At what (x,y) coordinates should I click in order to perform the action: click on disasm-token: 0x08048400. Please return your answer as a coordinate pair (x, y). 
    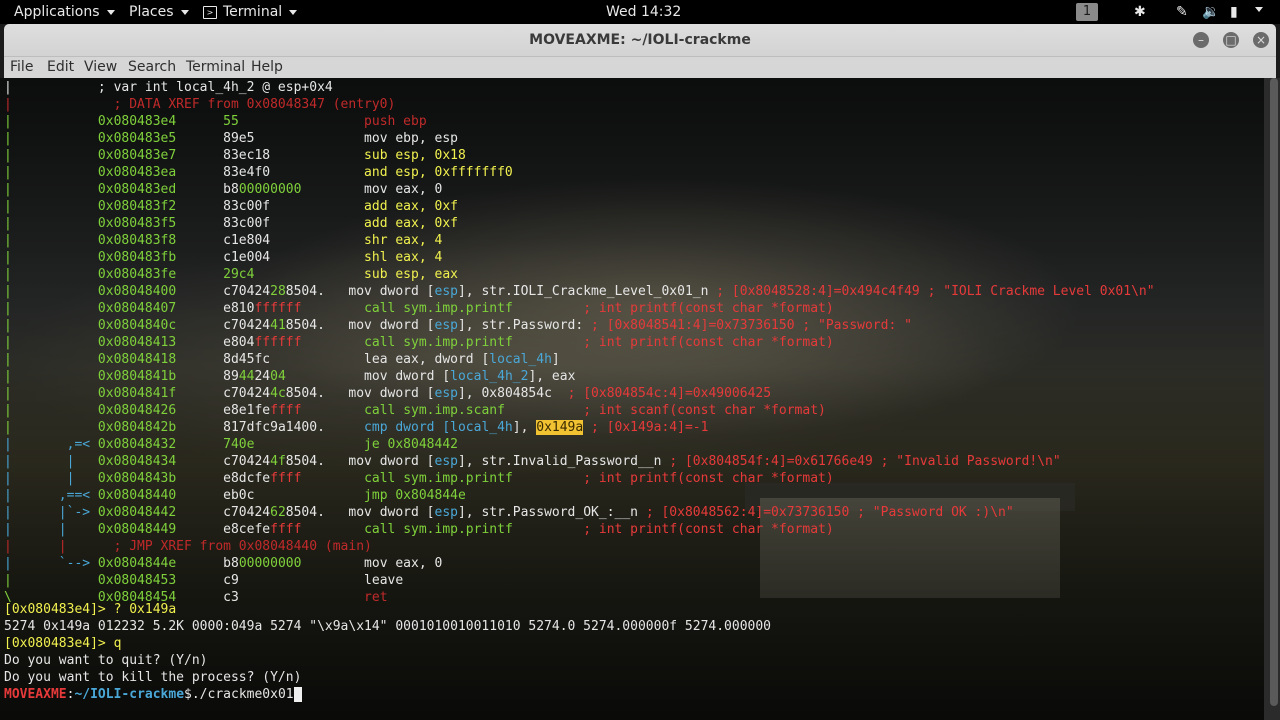
    Looking at the image, I should click on (160, 291).